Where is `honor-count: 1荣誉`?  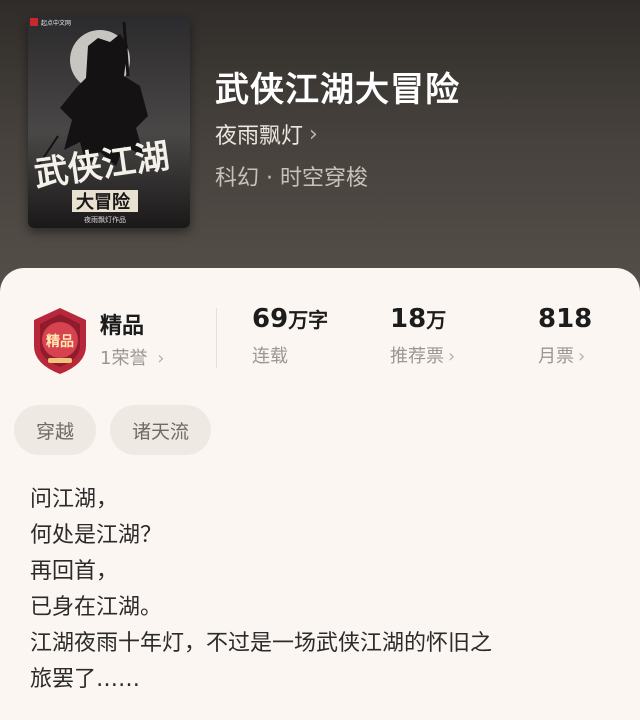 honor-count: 1荣誉 is located at coordinates (124, 358).